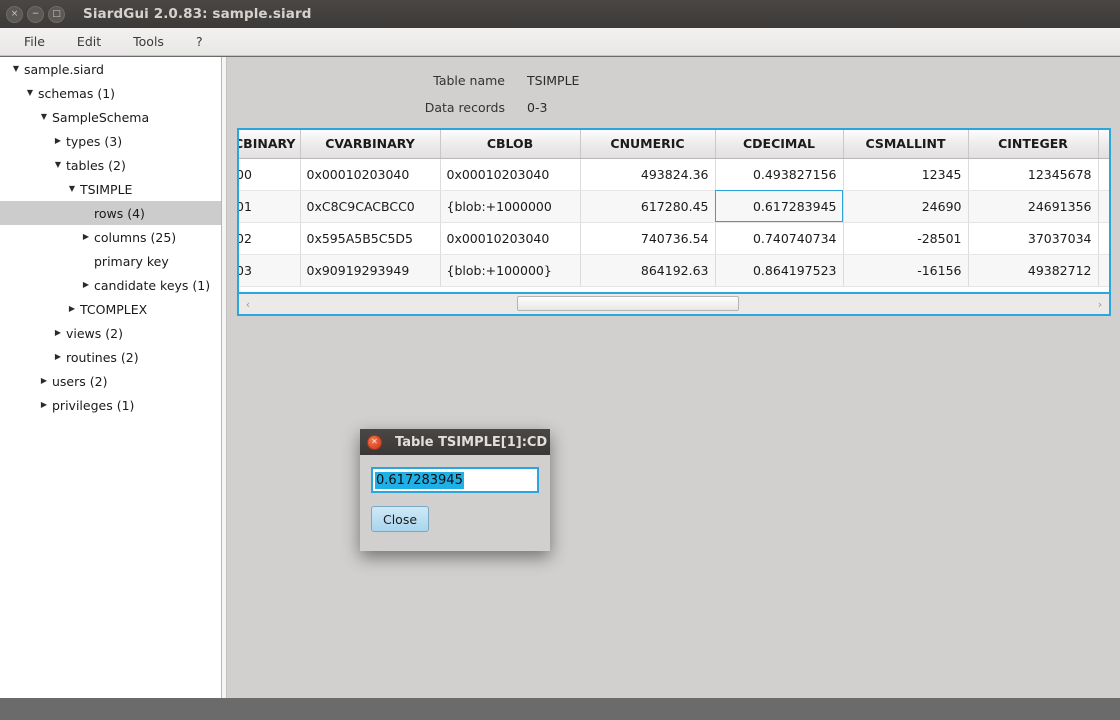  What do you see at coordinates (374, 442) in the screenshot?
I see `dialog-close-icon: ✕` at bounding box center [374, 442].